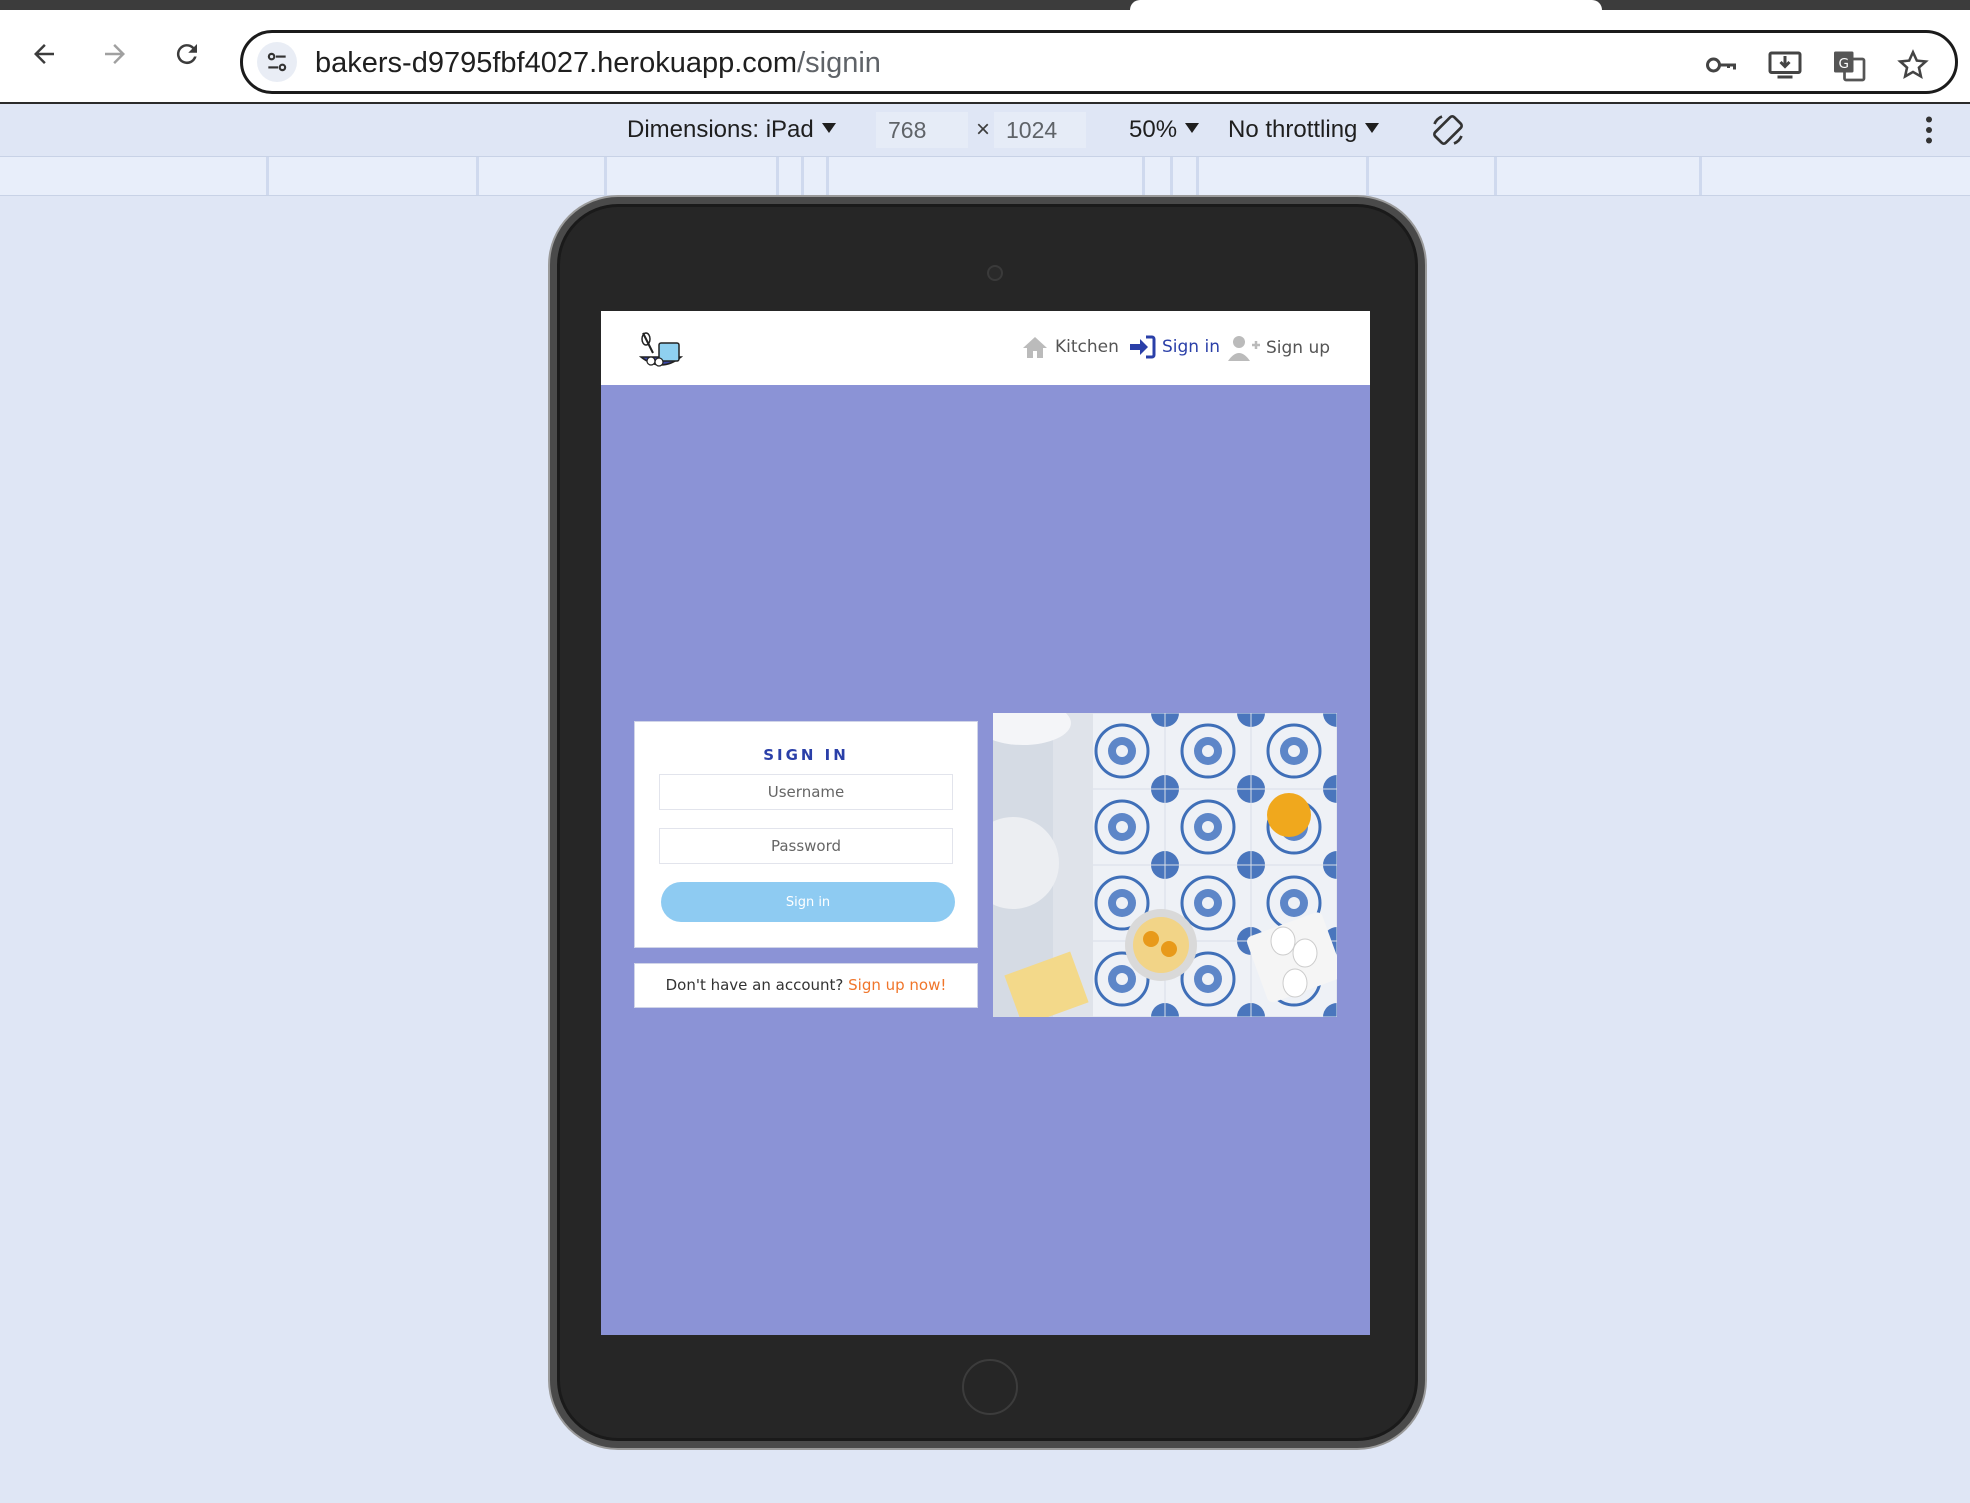  What do you see at coordinates (187, 54) in the screenshot?
I see `reload-icon` at bounding box center [187, 54].